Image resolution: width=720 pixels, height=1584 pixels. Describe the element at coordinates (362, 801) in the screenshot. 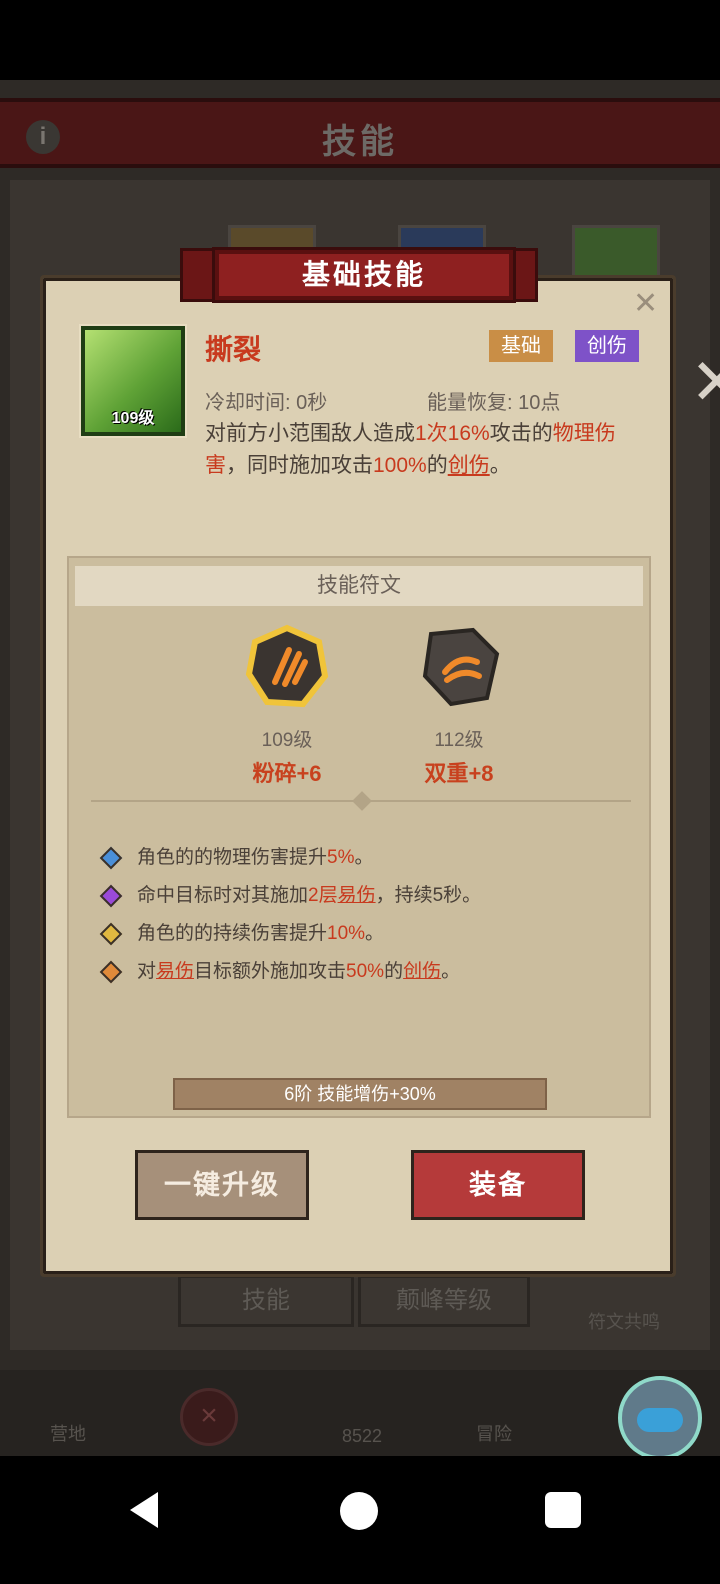

I see `divider-arrow` at that location.